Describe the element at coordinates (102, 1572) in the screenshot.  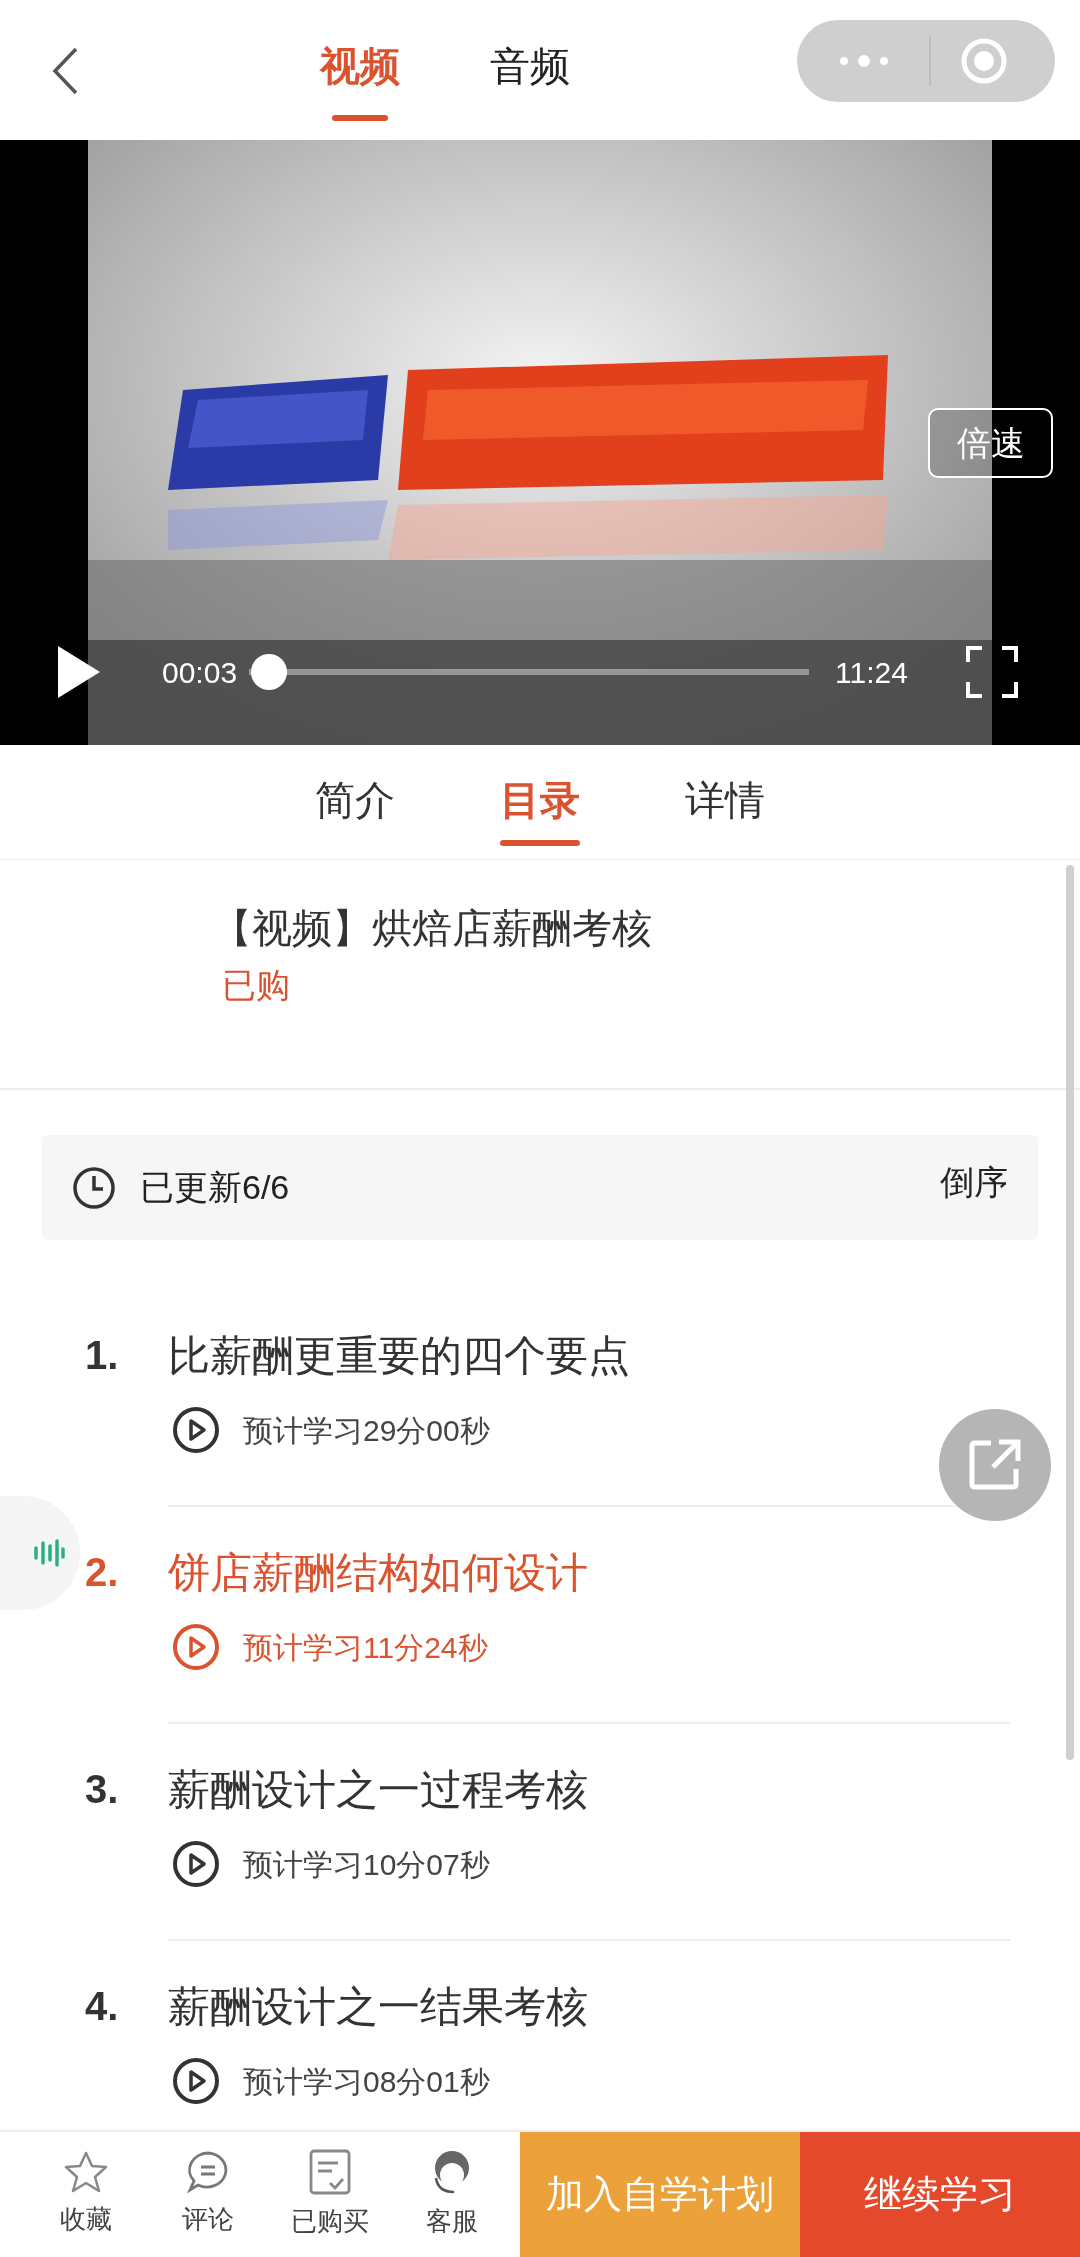
I see `lesson-number: 2.` at that location.